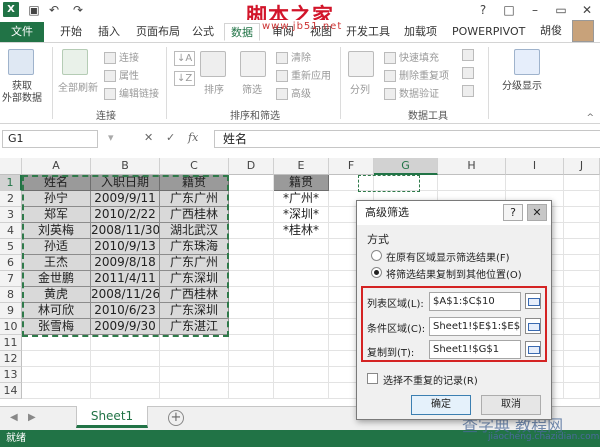  I want to click on collapse-ribbon-icon: ^, so click(590, 118).